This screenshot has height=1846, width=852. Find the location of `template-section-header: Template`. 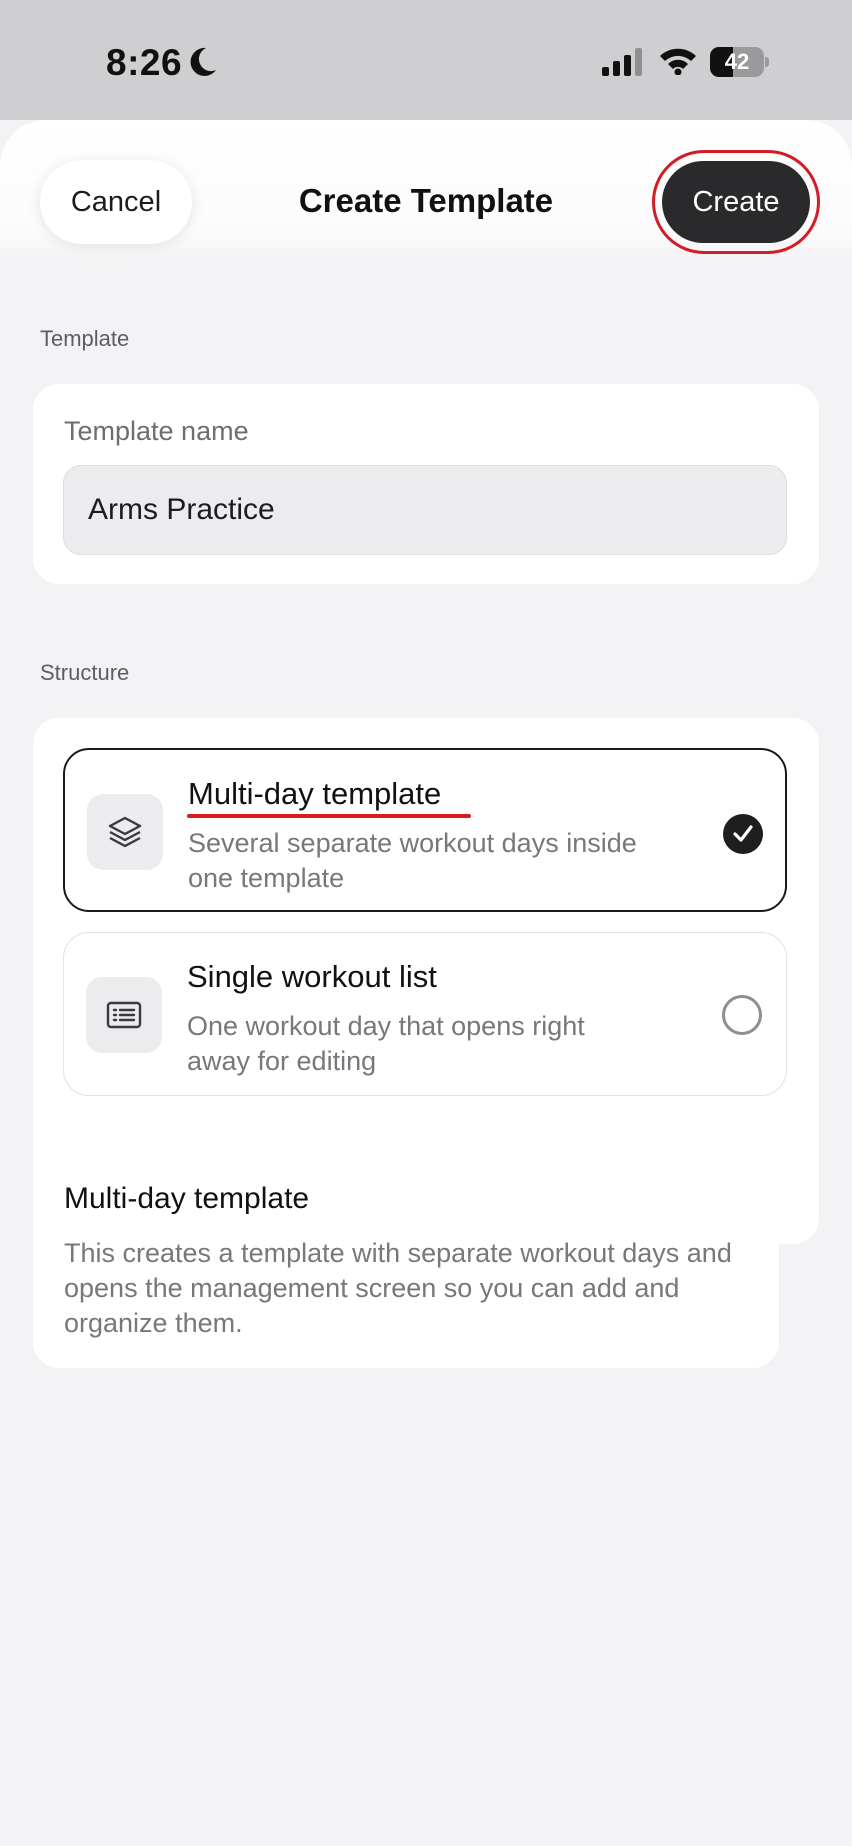

template-section-header: Template is located at coordinates (85, 338).